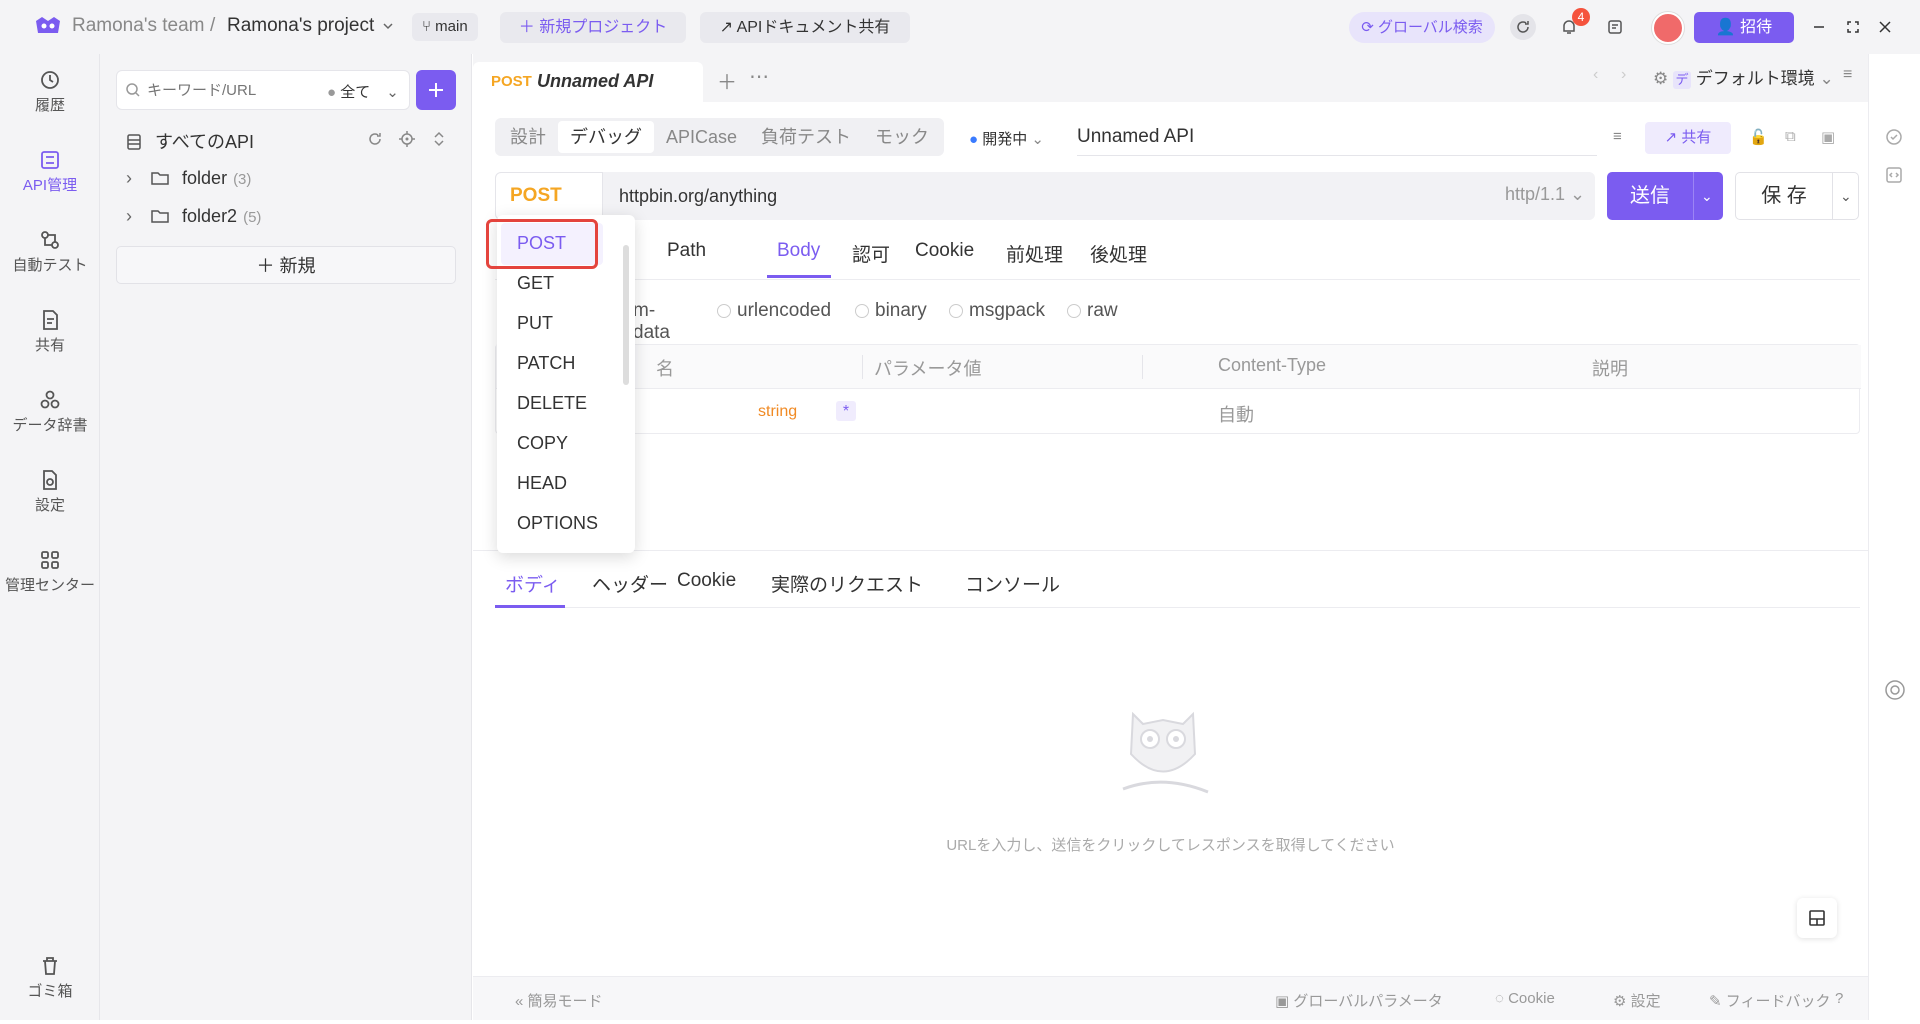  What do you see at coordinates (805, 27) in the screenshot?
I see `api-doc-share-button: ↗ APIドキュメント共有` at bounding box center [805, 27].